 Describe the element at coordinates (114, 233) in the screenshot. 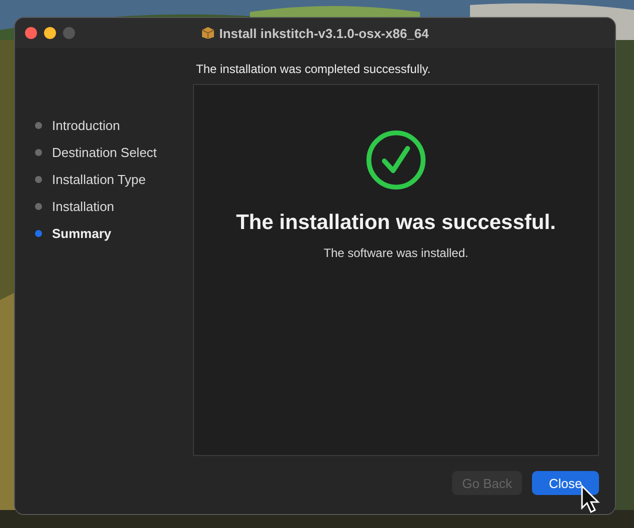

I see `sidebar-step: Summary` at that location.